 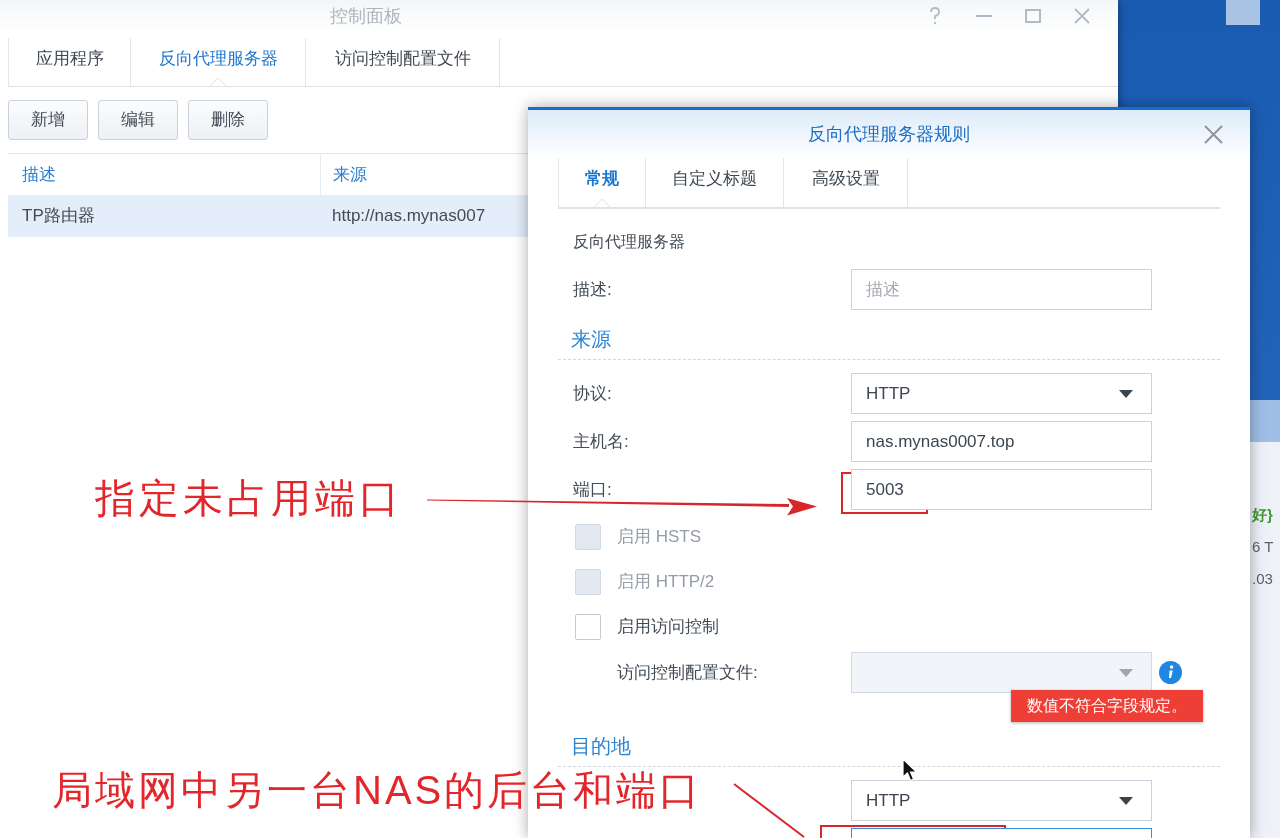 I want to click on annotation-text: 局域网中另一台NAS的后台和端口, so click(x=377, y=790).